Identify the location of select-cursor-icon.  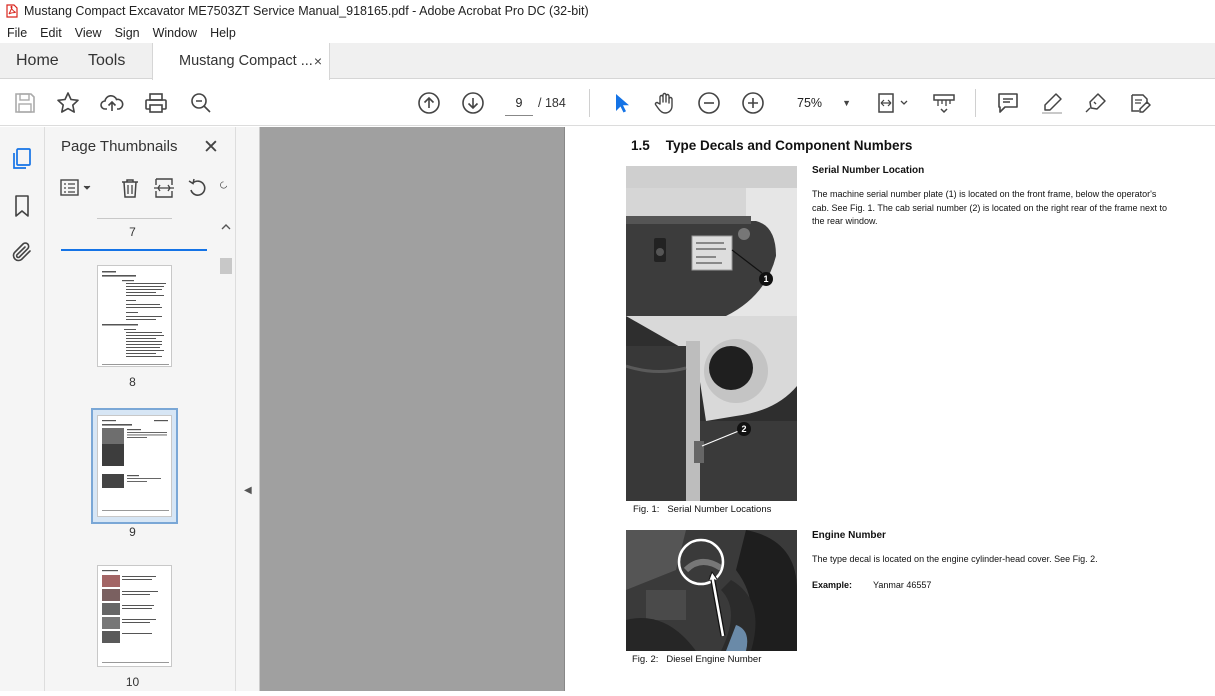
(621, 103).